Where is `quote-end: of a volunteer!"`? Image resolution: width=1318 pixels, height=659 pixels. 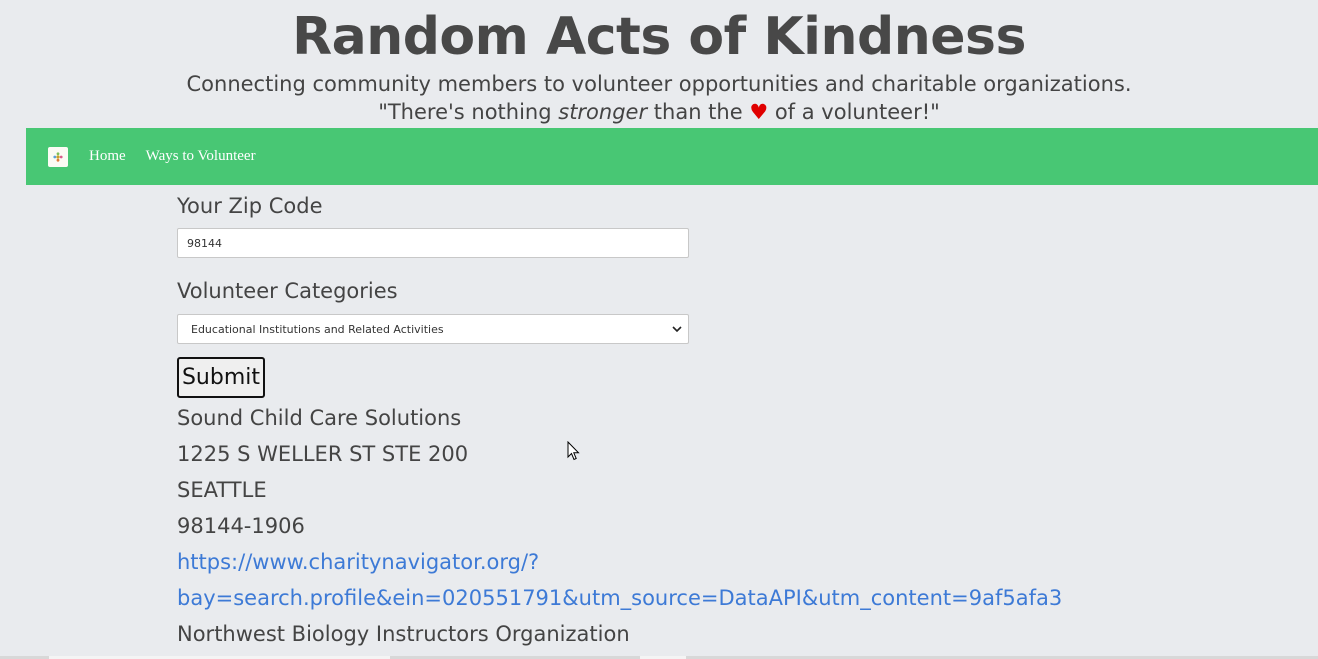 quote-end: of a volunteer!" is located at coordinates (854, 112).